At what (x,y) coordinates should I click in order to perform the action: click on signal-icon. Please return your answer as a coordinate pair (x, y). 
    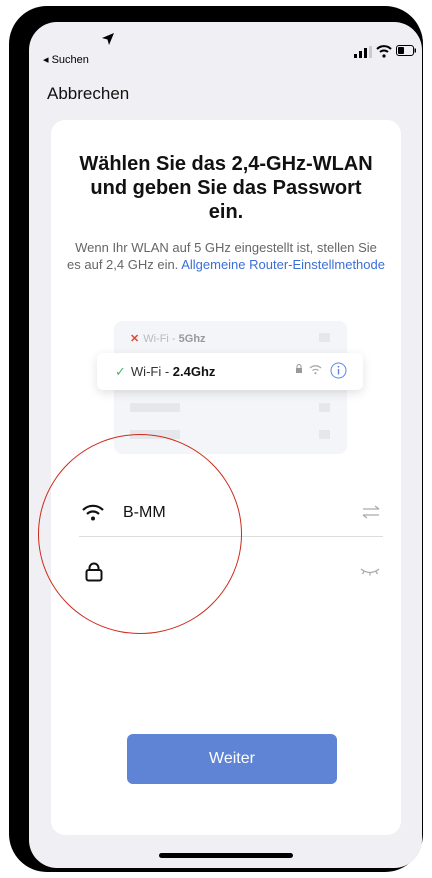
    Looking at the image, I should click on (363, 52).